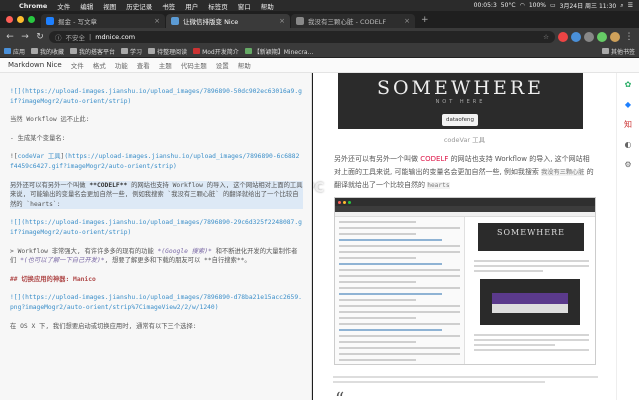  Describe the element at coordinates (194, 65) in the screenshot. I see `menu-code-theme: 代码主题` at that location.